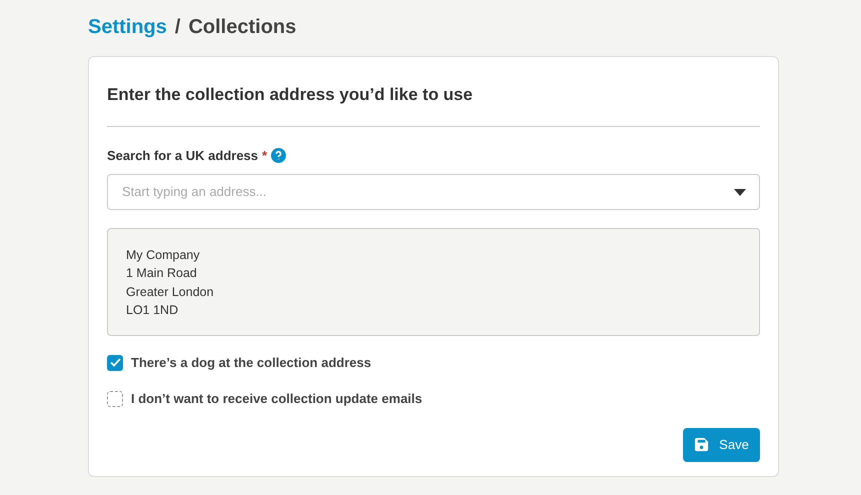  Describe the element at coordinates (721, 445) in the screenshot. I see `save-button: Save` at that location.